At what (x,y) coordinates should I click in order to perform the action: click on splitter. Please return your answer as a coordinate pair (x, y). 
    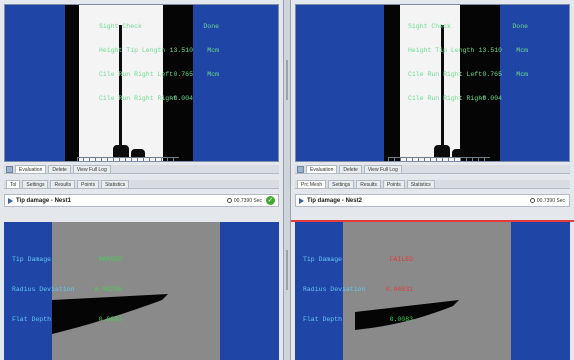
    Looking at the image, I should click on (287, 180).